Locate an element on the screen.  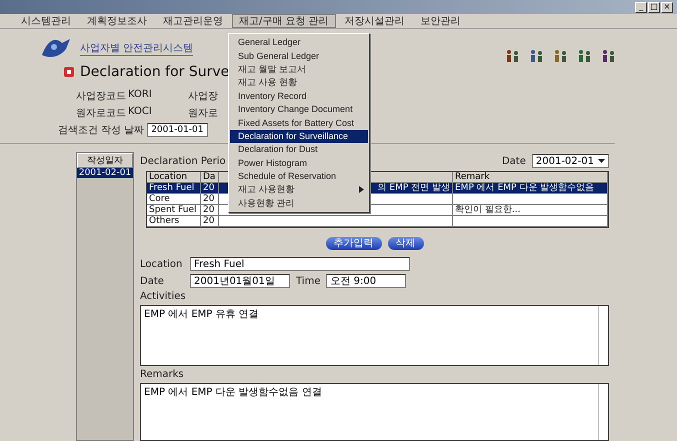
column-header: Remark is located at coordinates (530, 177).